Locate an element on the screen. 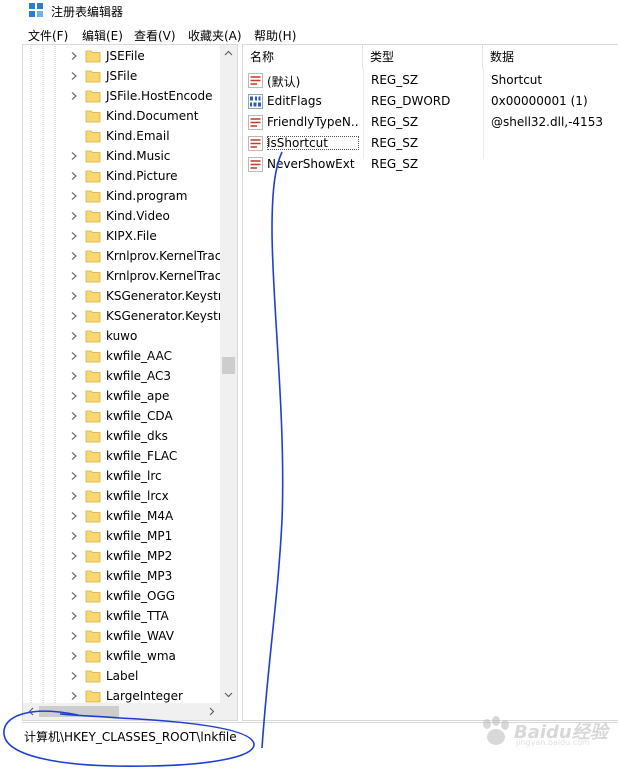 This screenshot has height=770, width=618. tree-item: Kind.Email is located at coordinates (122, 136).